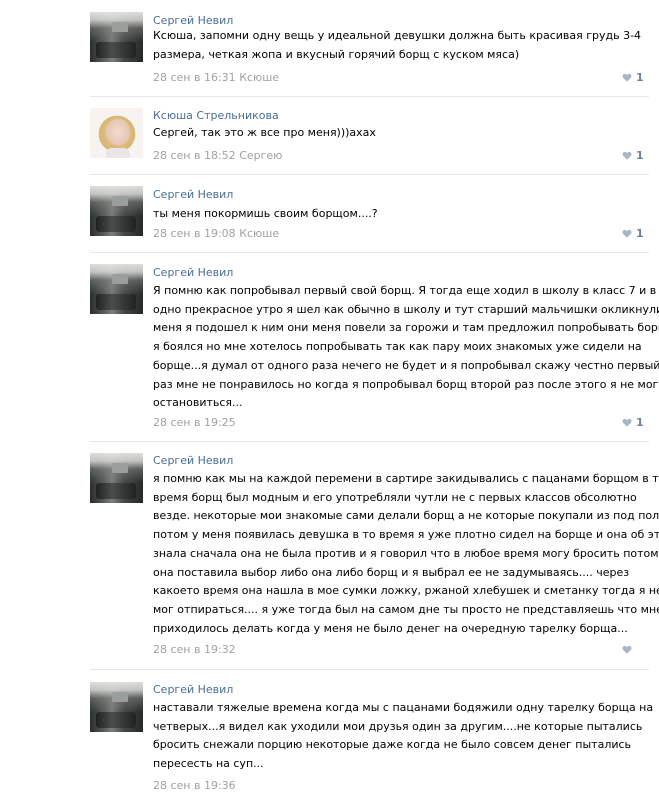 This screenshot has width=659, height=800. I want to click on comment-meta: 28 сен в 19:08 Ксюше, so click(216, 233).